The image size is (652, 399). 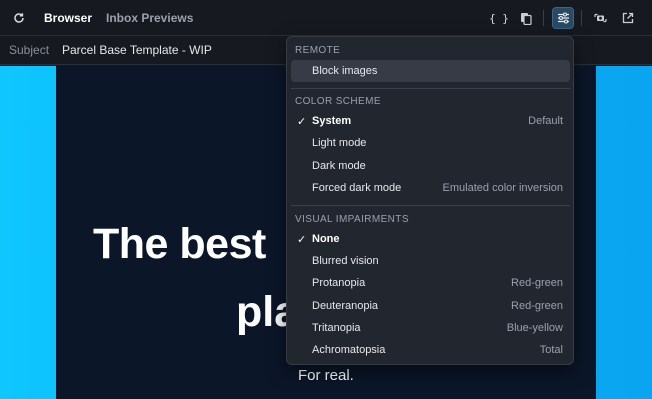 What do you see at coordinates (534, 328) in the screenshot?
I see `menu-item-detail: Blue-yellow` at bounding box center [534, 328].